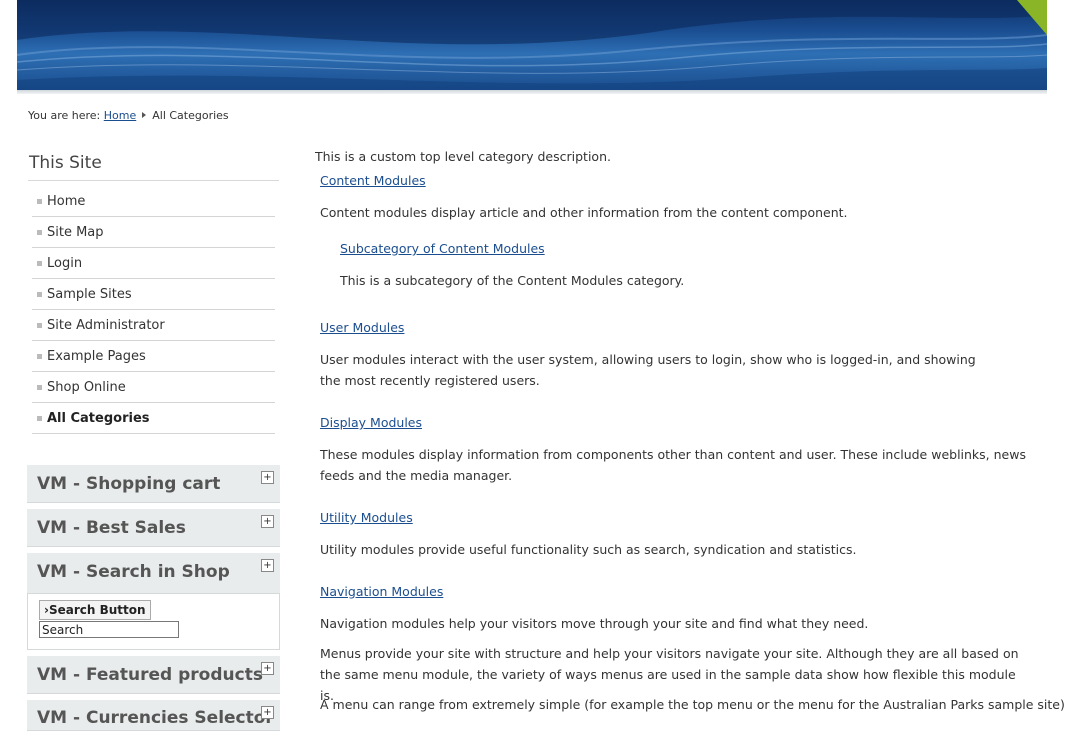  What do you see at coordinates (86, 387) in the screenshot?
I see `sidebar-item-label: Shop Online` at bounding box center [86, 387].